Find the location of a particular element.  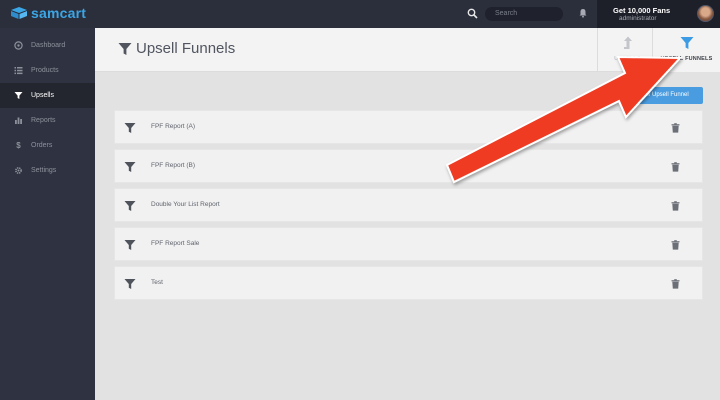

sidebar-item-products: Products is located at coordinates (47, 70).